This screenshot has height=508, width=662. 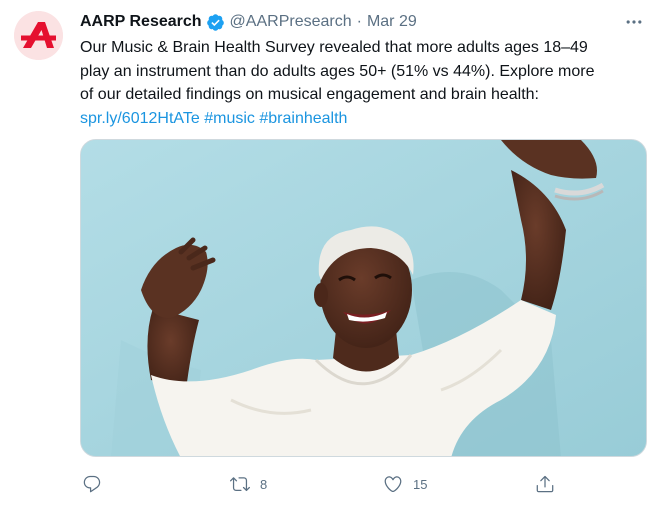 I want to click on share-button, so click(x=545, y=484).